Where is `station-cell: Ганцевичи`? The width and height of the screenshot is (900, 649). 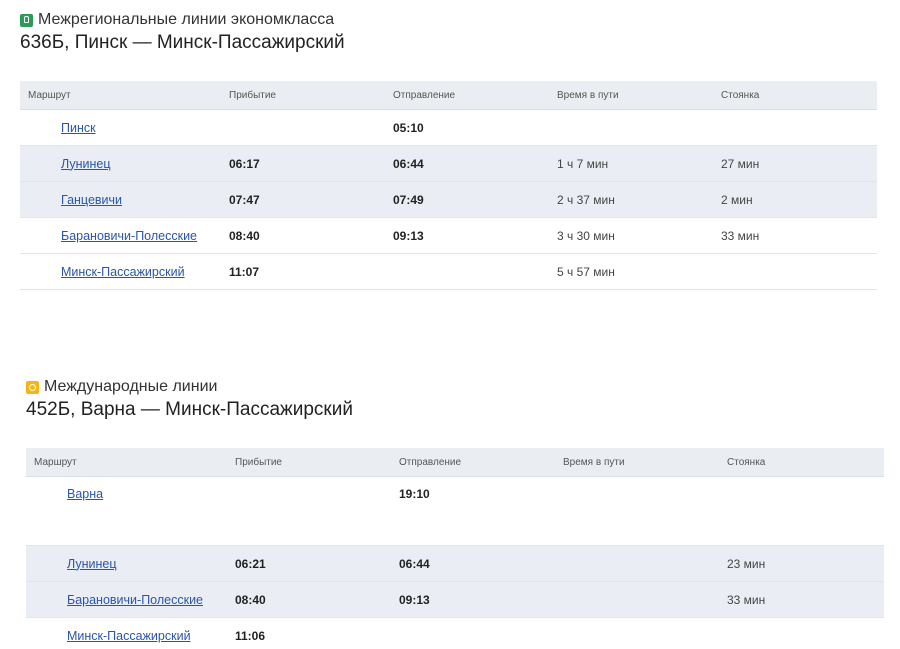
station-cell: Ганцевичи is located at coordinates (120, 199).